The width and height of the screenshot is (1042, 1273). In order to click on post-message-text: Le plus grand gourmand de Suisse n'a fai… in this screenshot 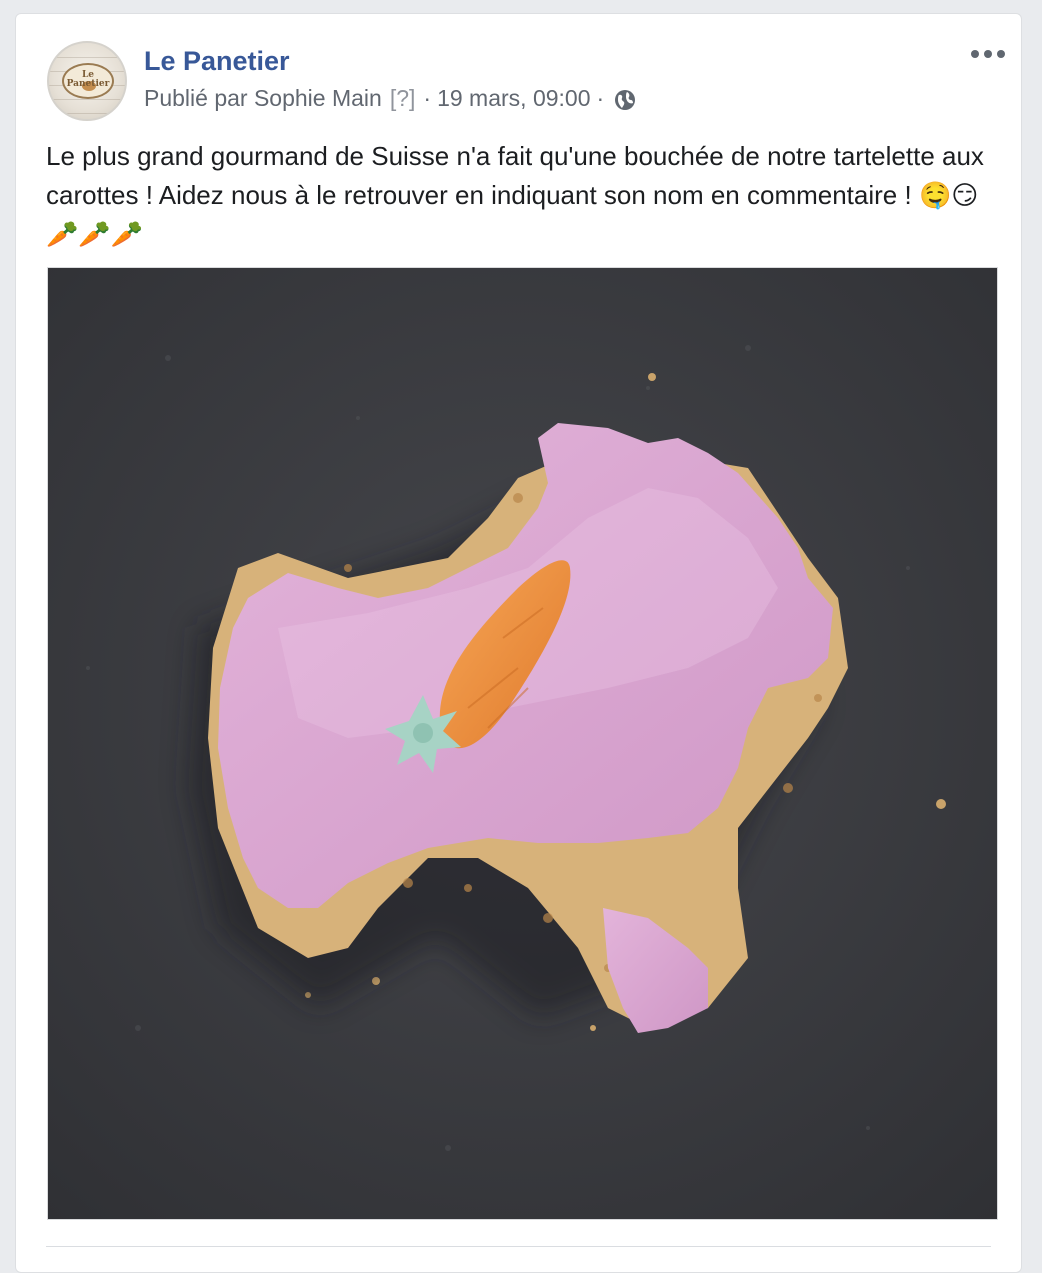, I will do `click(515, 175)`.